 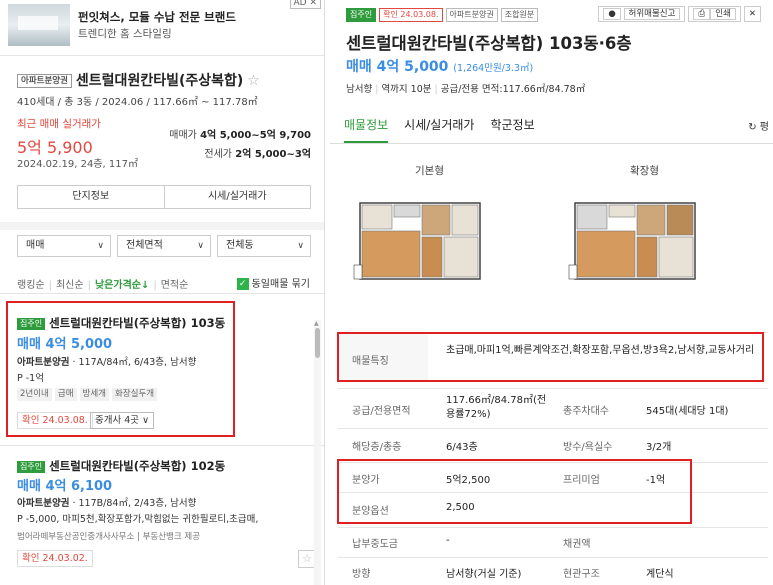 What do you see at coordinates (377, 447) in the screenshot?
I see `floor-label: 해당층/총층` at bounding box center [377, 447].